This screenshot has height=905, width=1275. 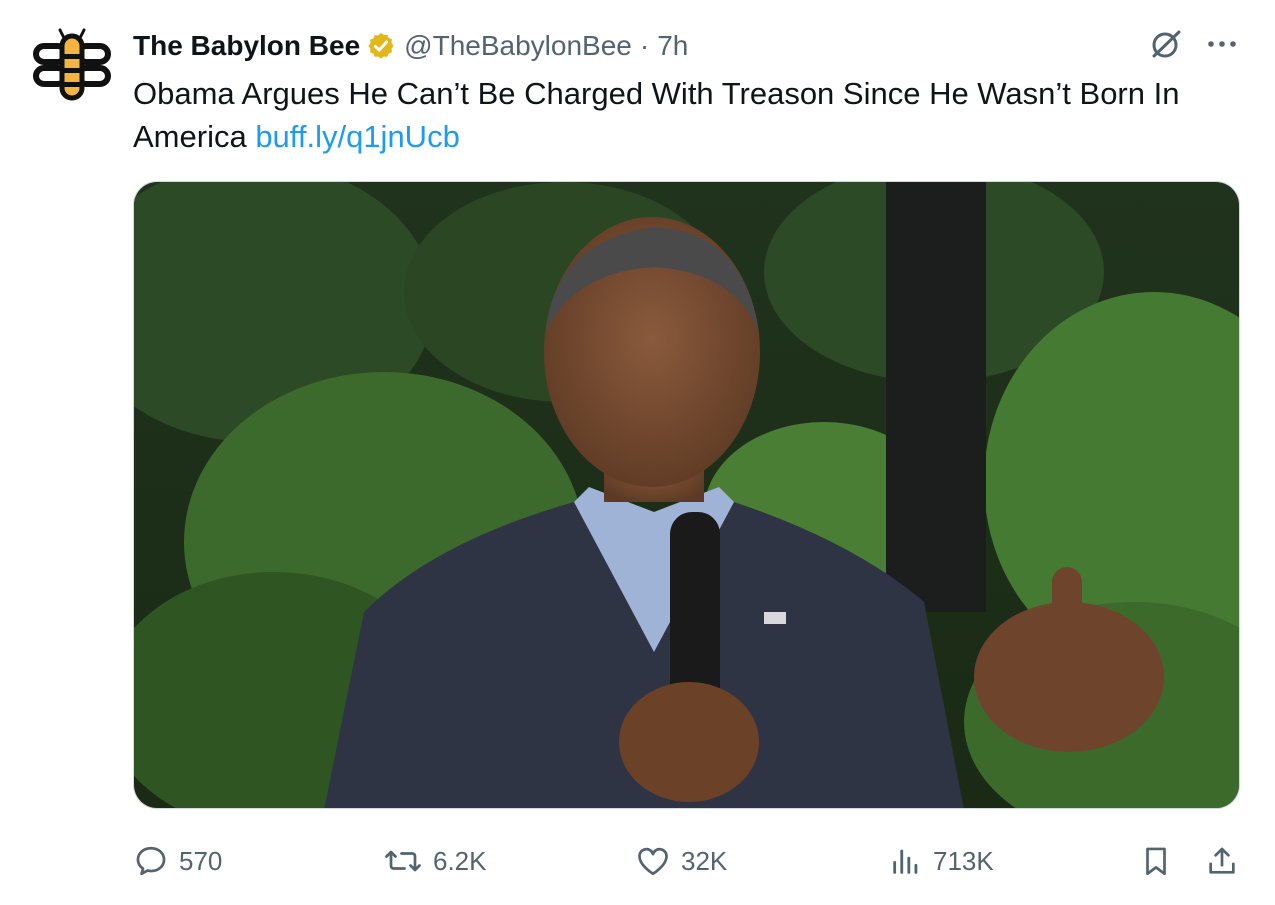 I want to click on verified-badge-icon, so click(x=381, y=46).